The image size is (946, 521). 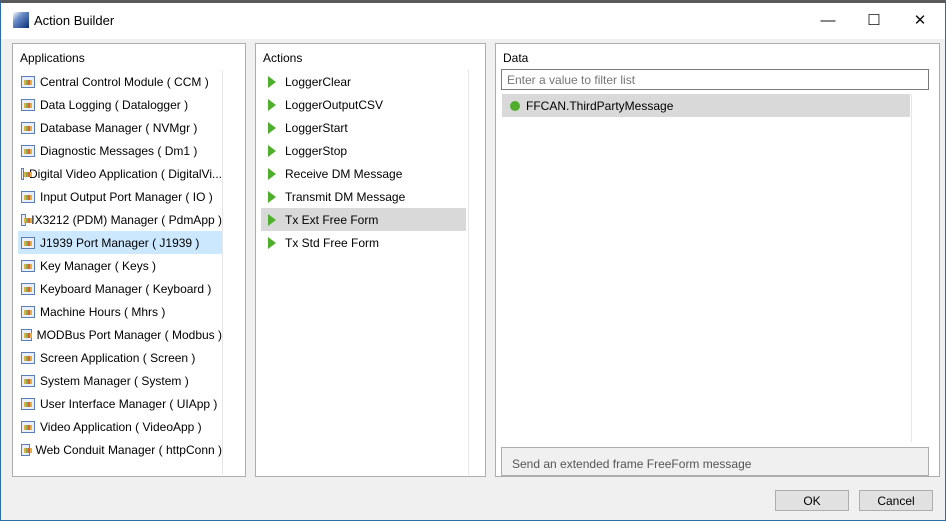 I want to click on application-item: Keyboard Manager ( Keyboard ), so click(x=120, y=288).